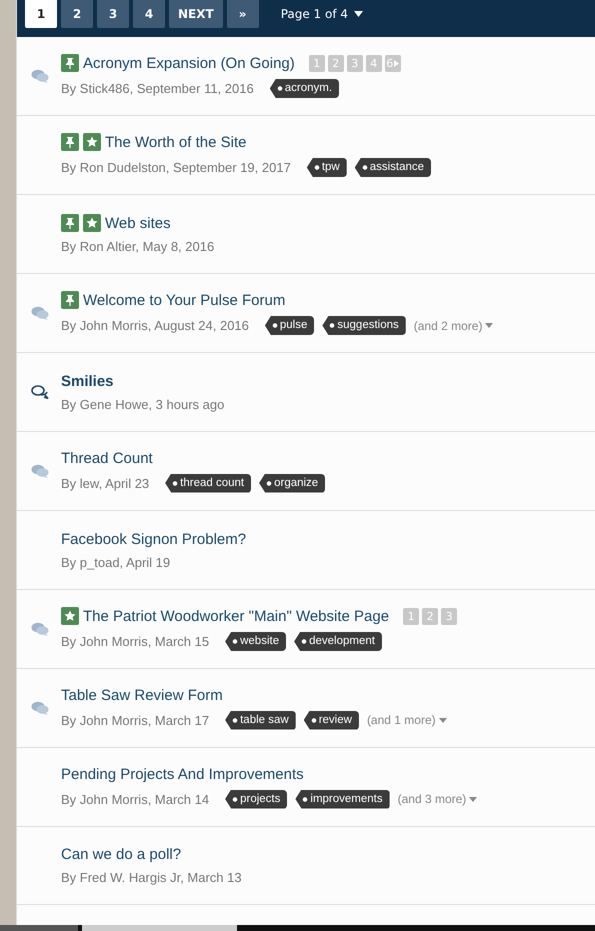  What do you see at coordinates (87, 381) in the screenshot?
I see `topic-title-link: Smilies` at bounding box center [87, 381].